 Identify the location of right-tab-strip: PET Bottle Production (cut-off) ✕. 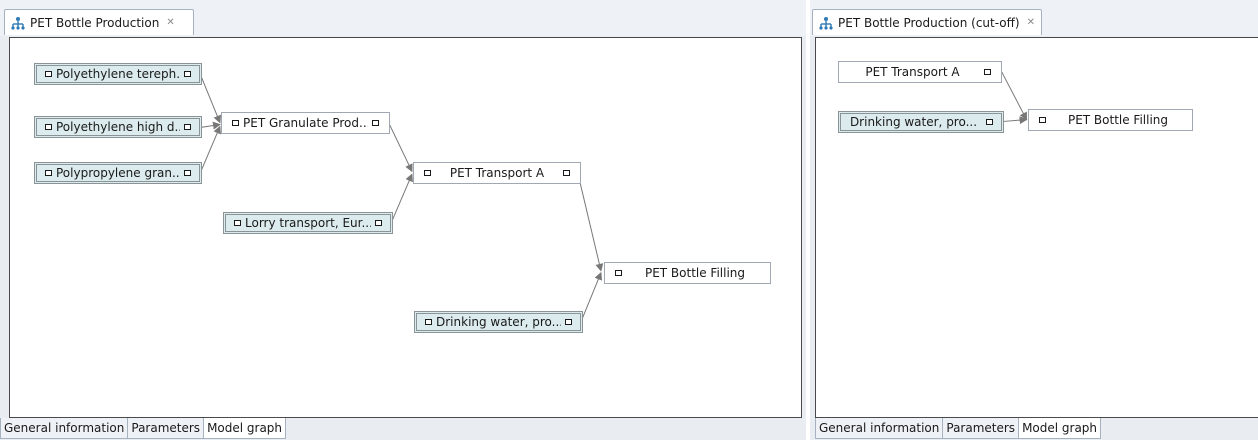
(1034, 18).